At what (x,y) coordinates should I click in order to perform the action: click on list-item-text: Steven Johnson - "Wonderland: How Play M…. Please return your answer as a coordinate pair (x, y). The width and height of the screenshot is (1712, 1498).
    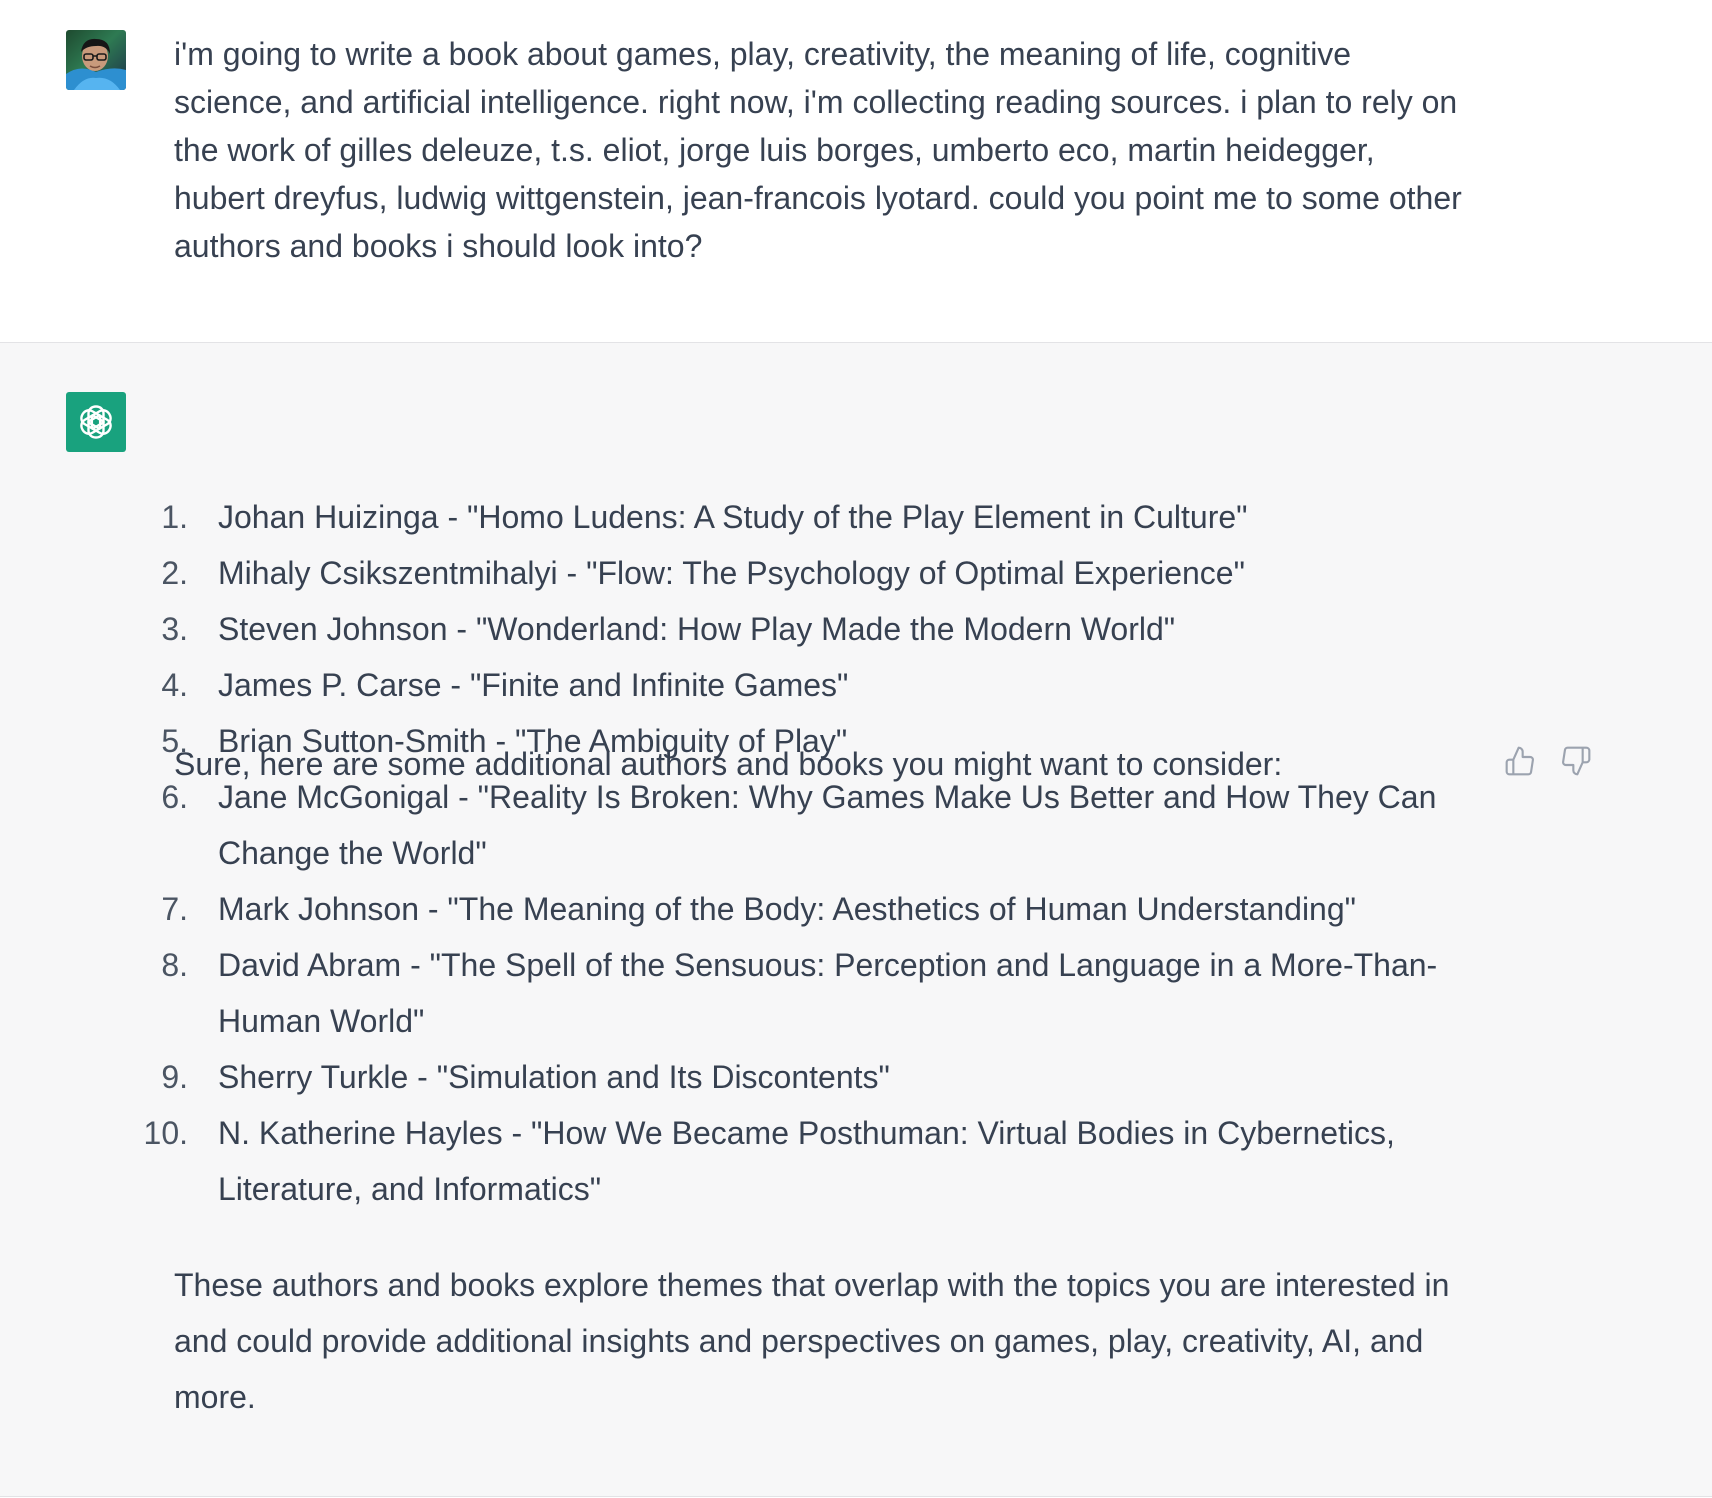
    Looking at the image, I should click on (697, 629).